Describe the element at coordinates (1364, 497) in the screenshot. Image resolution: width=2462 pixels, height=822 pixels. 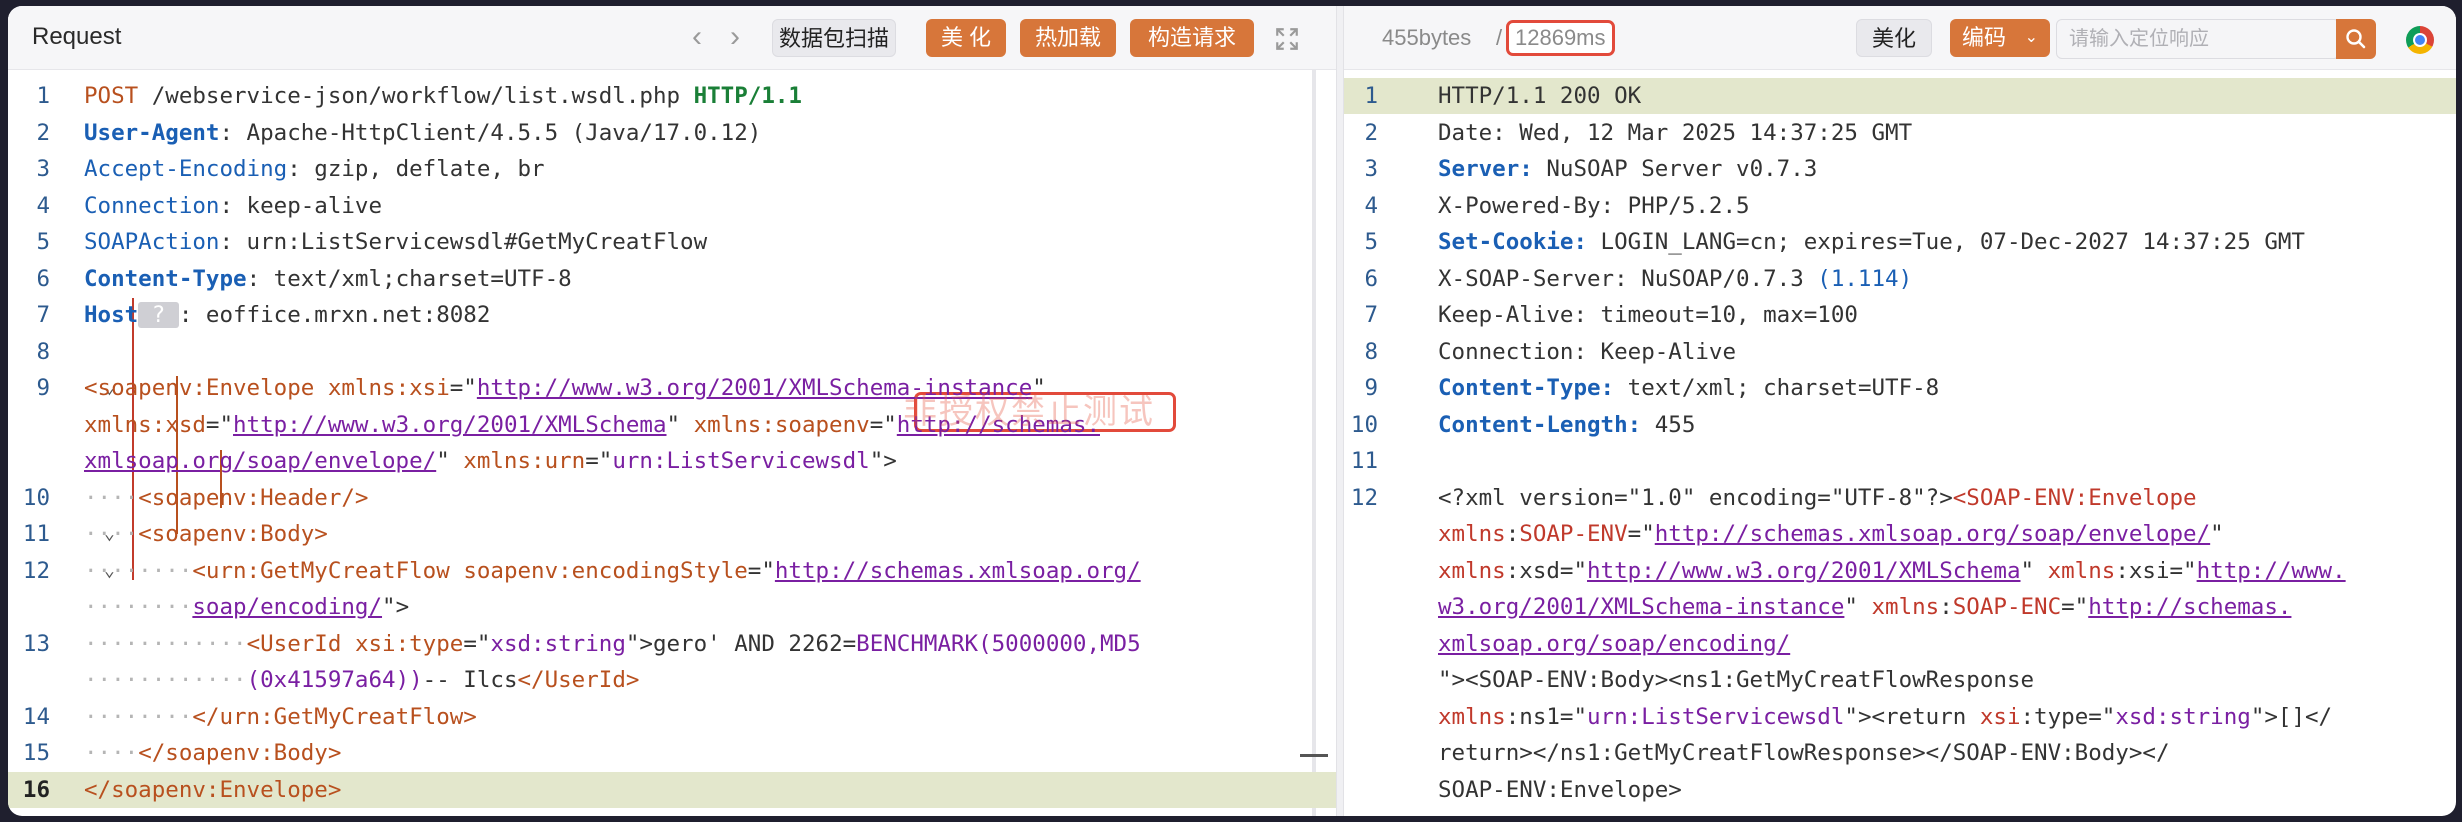
I see `line-number: 12` at that location.